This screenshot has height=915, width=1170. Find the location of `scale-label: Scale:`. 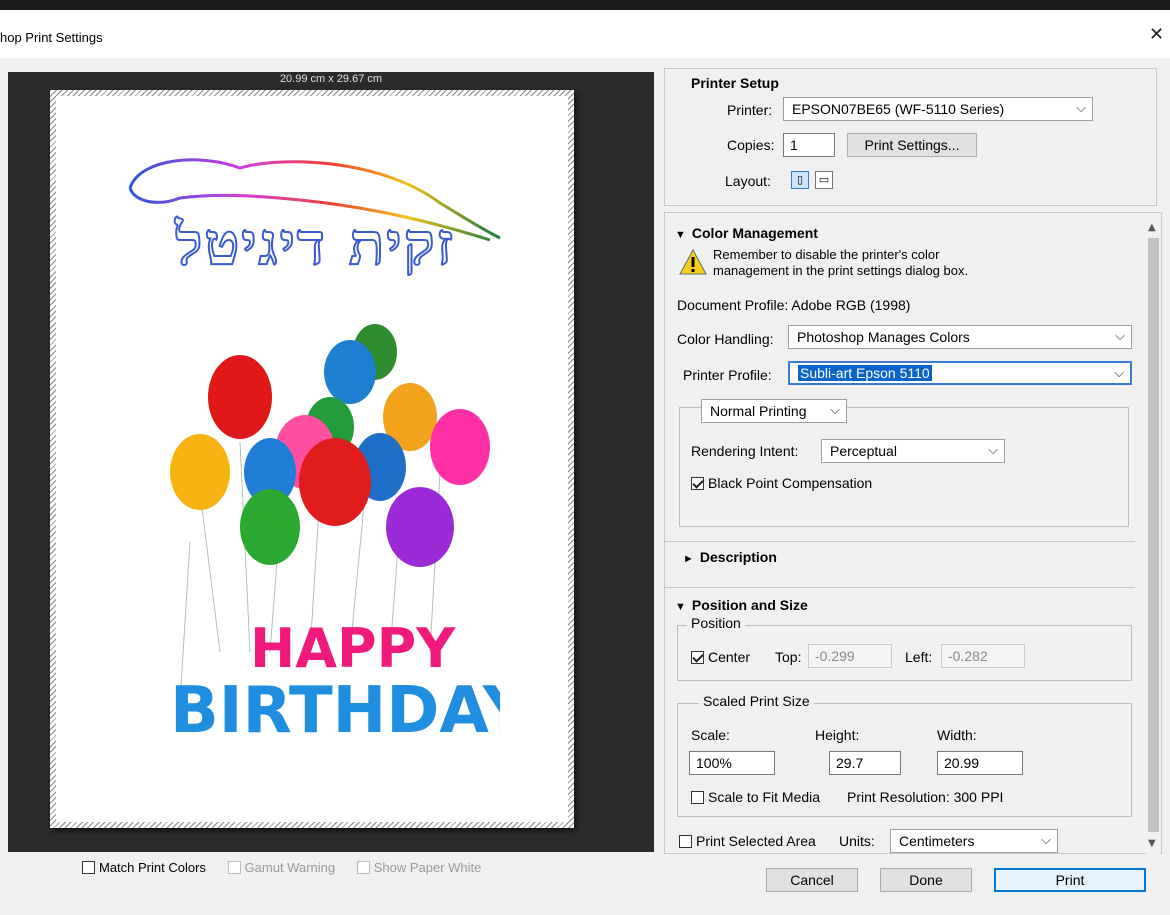

scale-label: Scale: is located at coordinates (710, 735).